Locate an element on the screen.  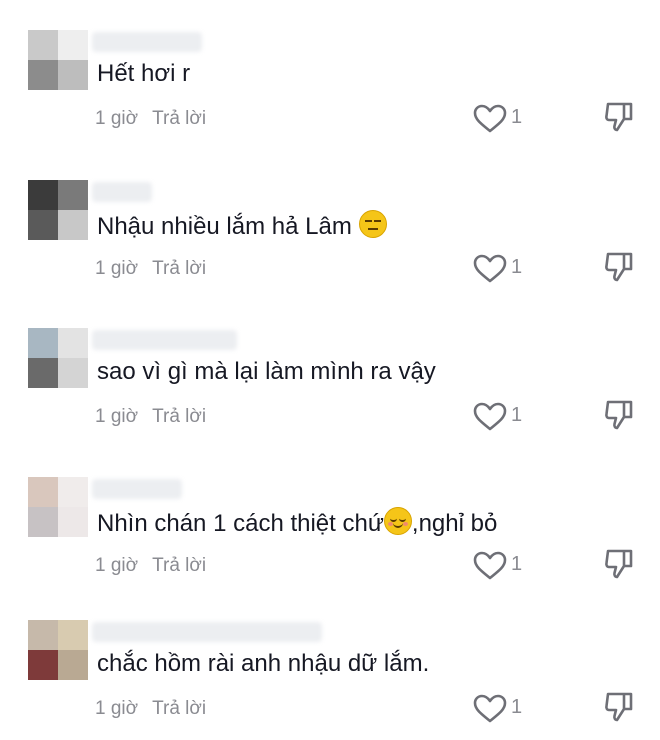
expressionless-face-icon is located at coordinates (372, 224).